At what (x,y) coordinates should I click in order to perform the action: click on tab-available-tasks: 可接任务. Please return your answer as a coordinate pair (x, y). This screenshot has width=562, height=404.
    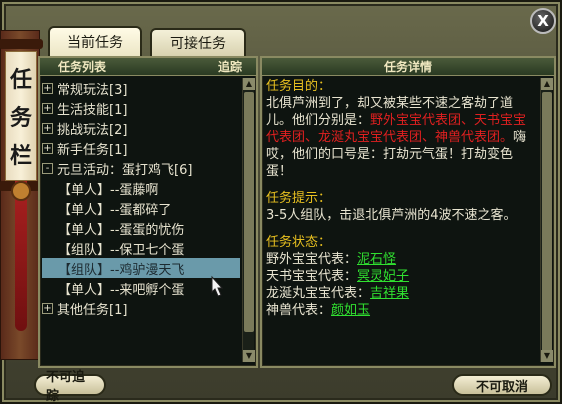
    Looking at the image, I should click on (198, 42).